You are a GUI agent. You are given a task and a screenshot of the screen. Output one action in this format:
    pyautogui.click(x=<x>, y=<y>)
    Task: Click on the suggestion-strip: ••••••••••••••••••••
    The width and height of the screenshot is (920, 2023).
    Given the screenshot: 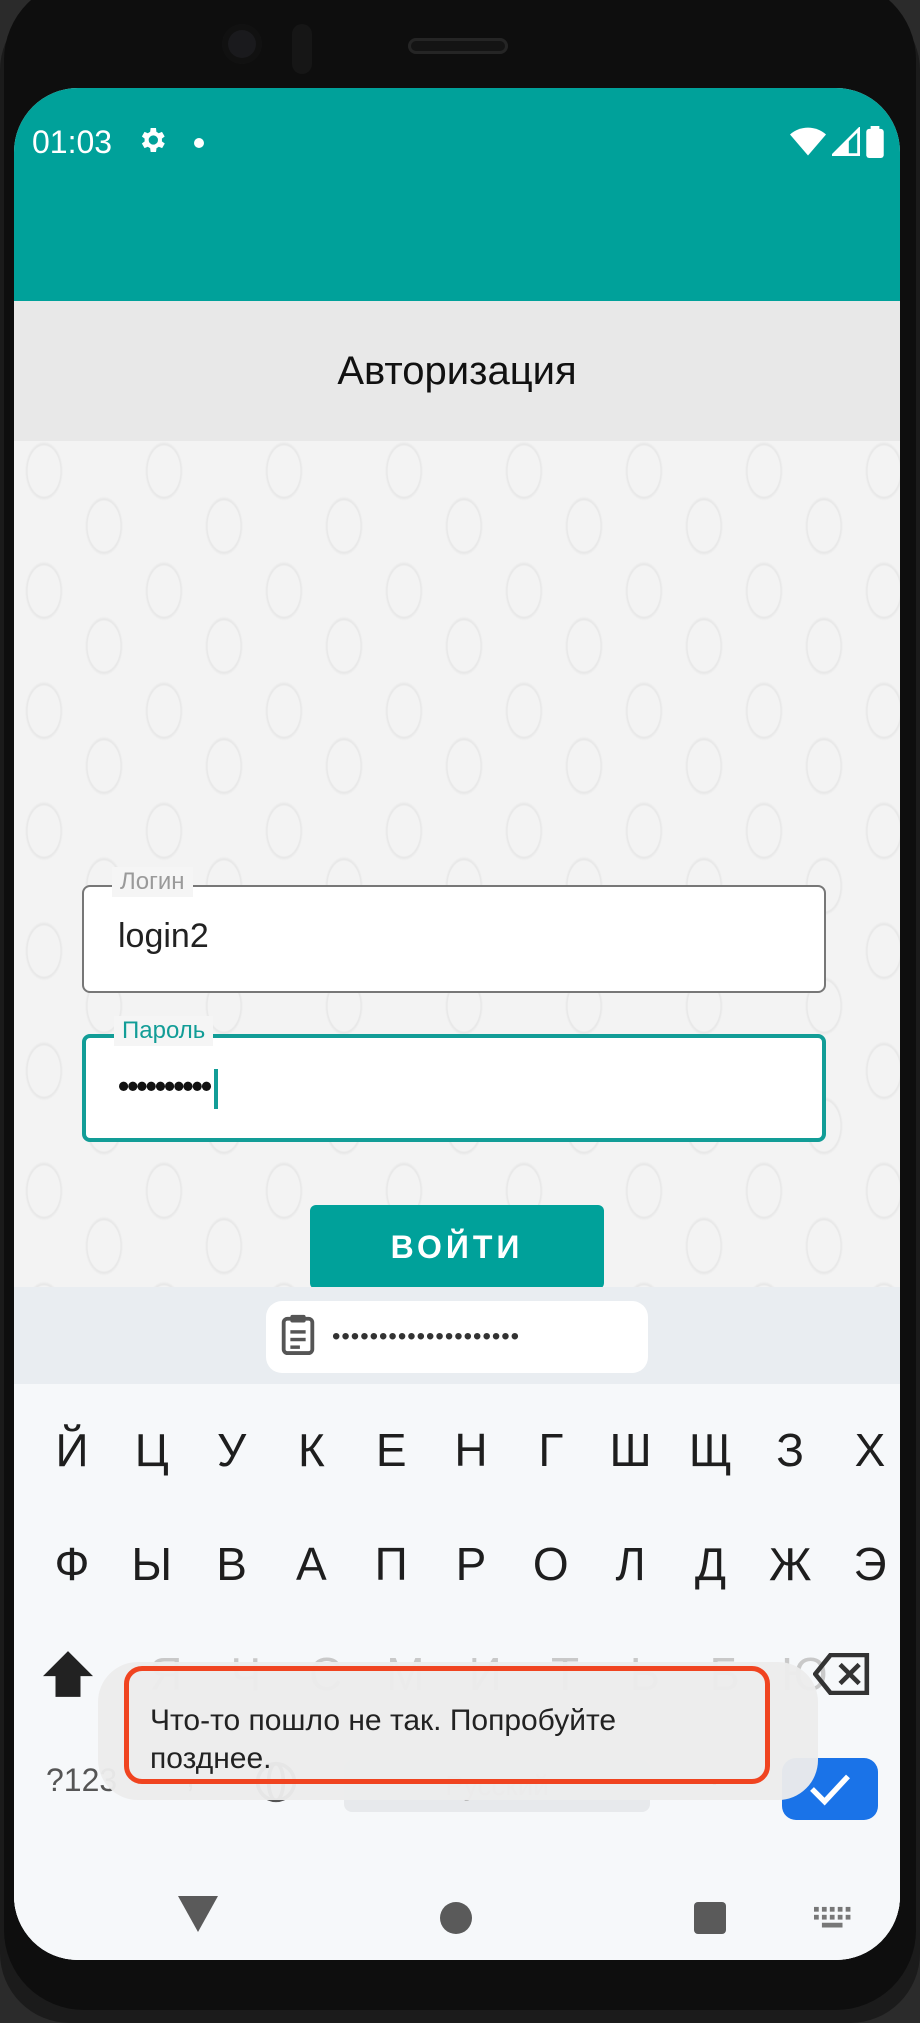 What is the action you would take?
    pyautogui.click(x=457, y=1335)
    